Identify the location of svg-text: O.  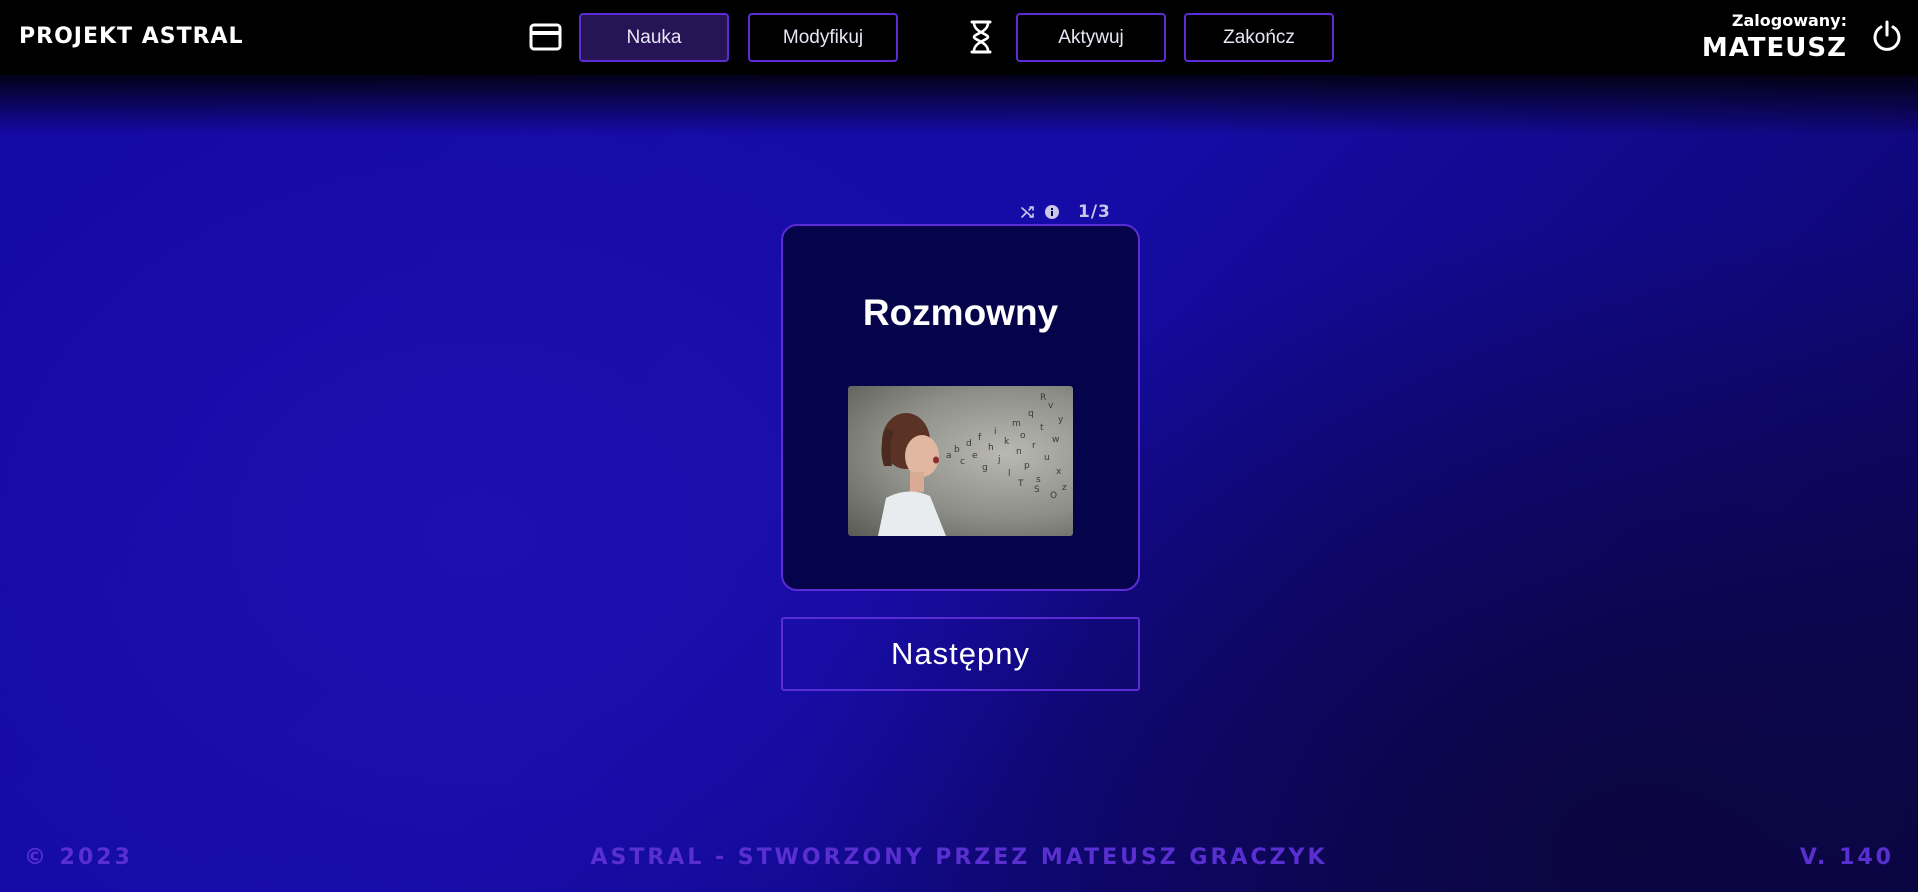
(1053, 496).